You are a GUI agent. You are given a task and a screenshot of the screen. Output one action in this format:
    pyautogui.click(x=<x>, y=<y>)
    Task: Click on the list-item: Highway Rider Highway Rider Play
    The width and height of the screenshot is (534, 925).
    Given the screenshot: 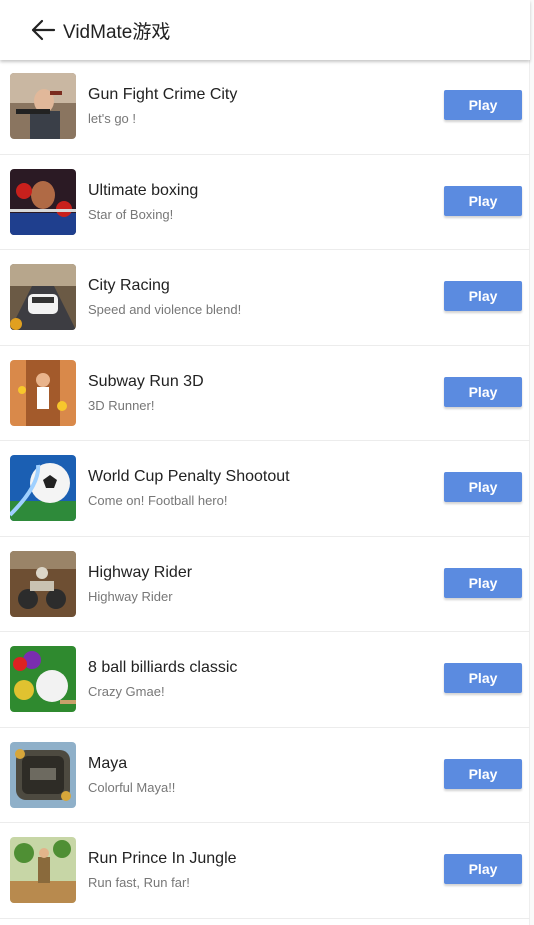 What is the action you would take?
    pyautogui.click(x=265, y=584)
    